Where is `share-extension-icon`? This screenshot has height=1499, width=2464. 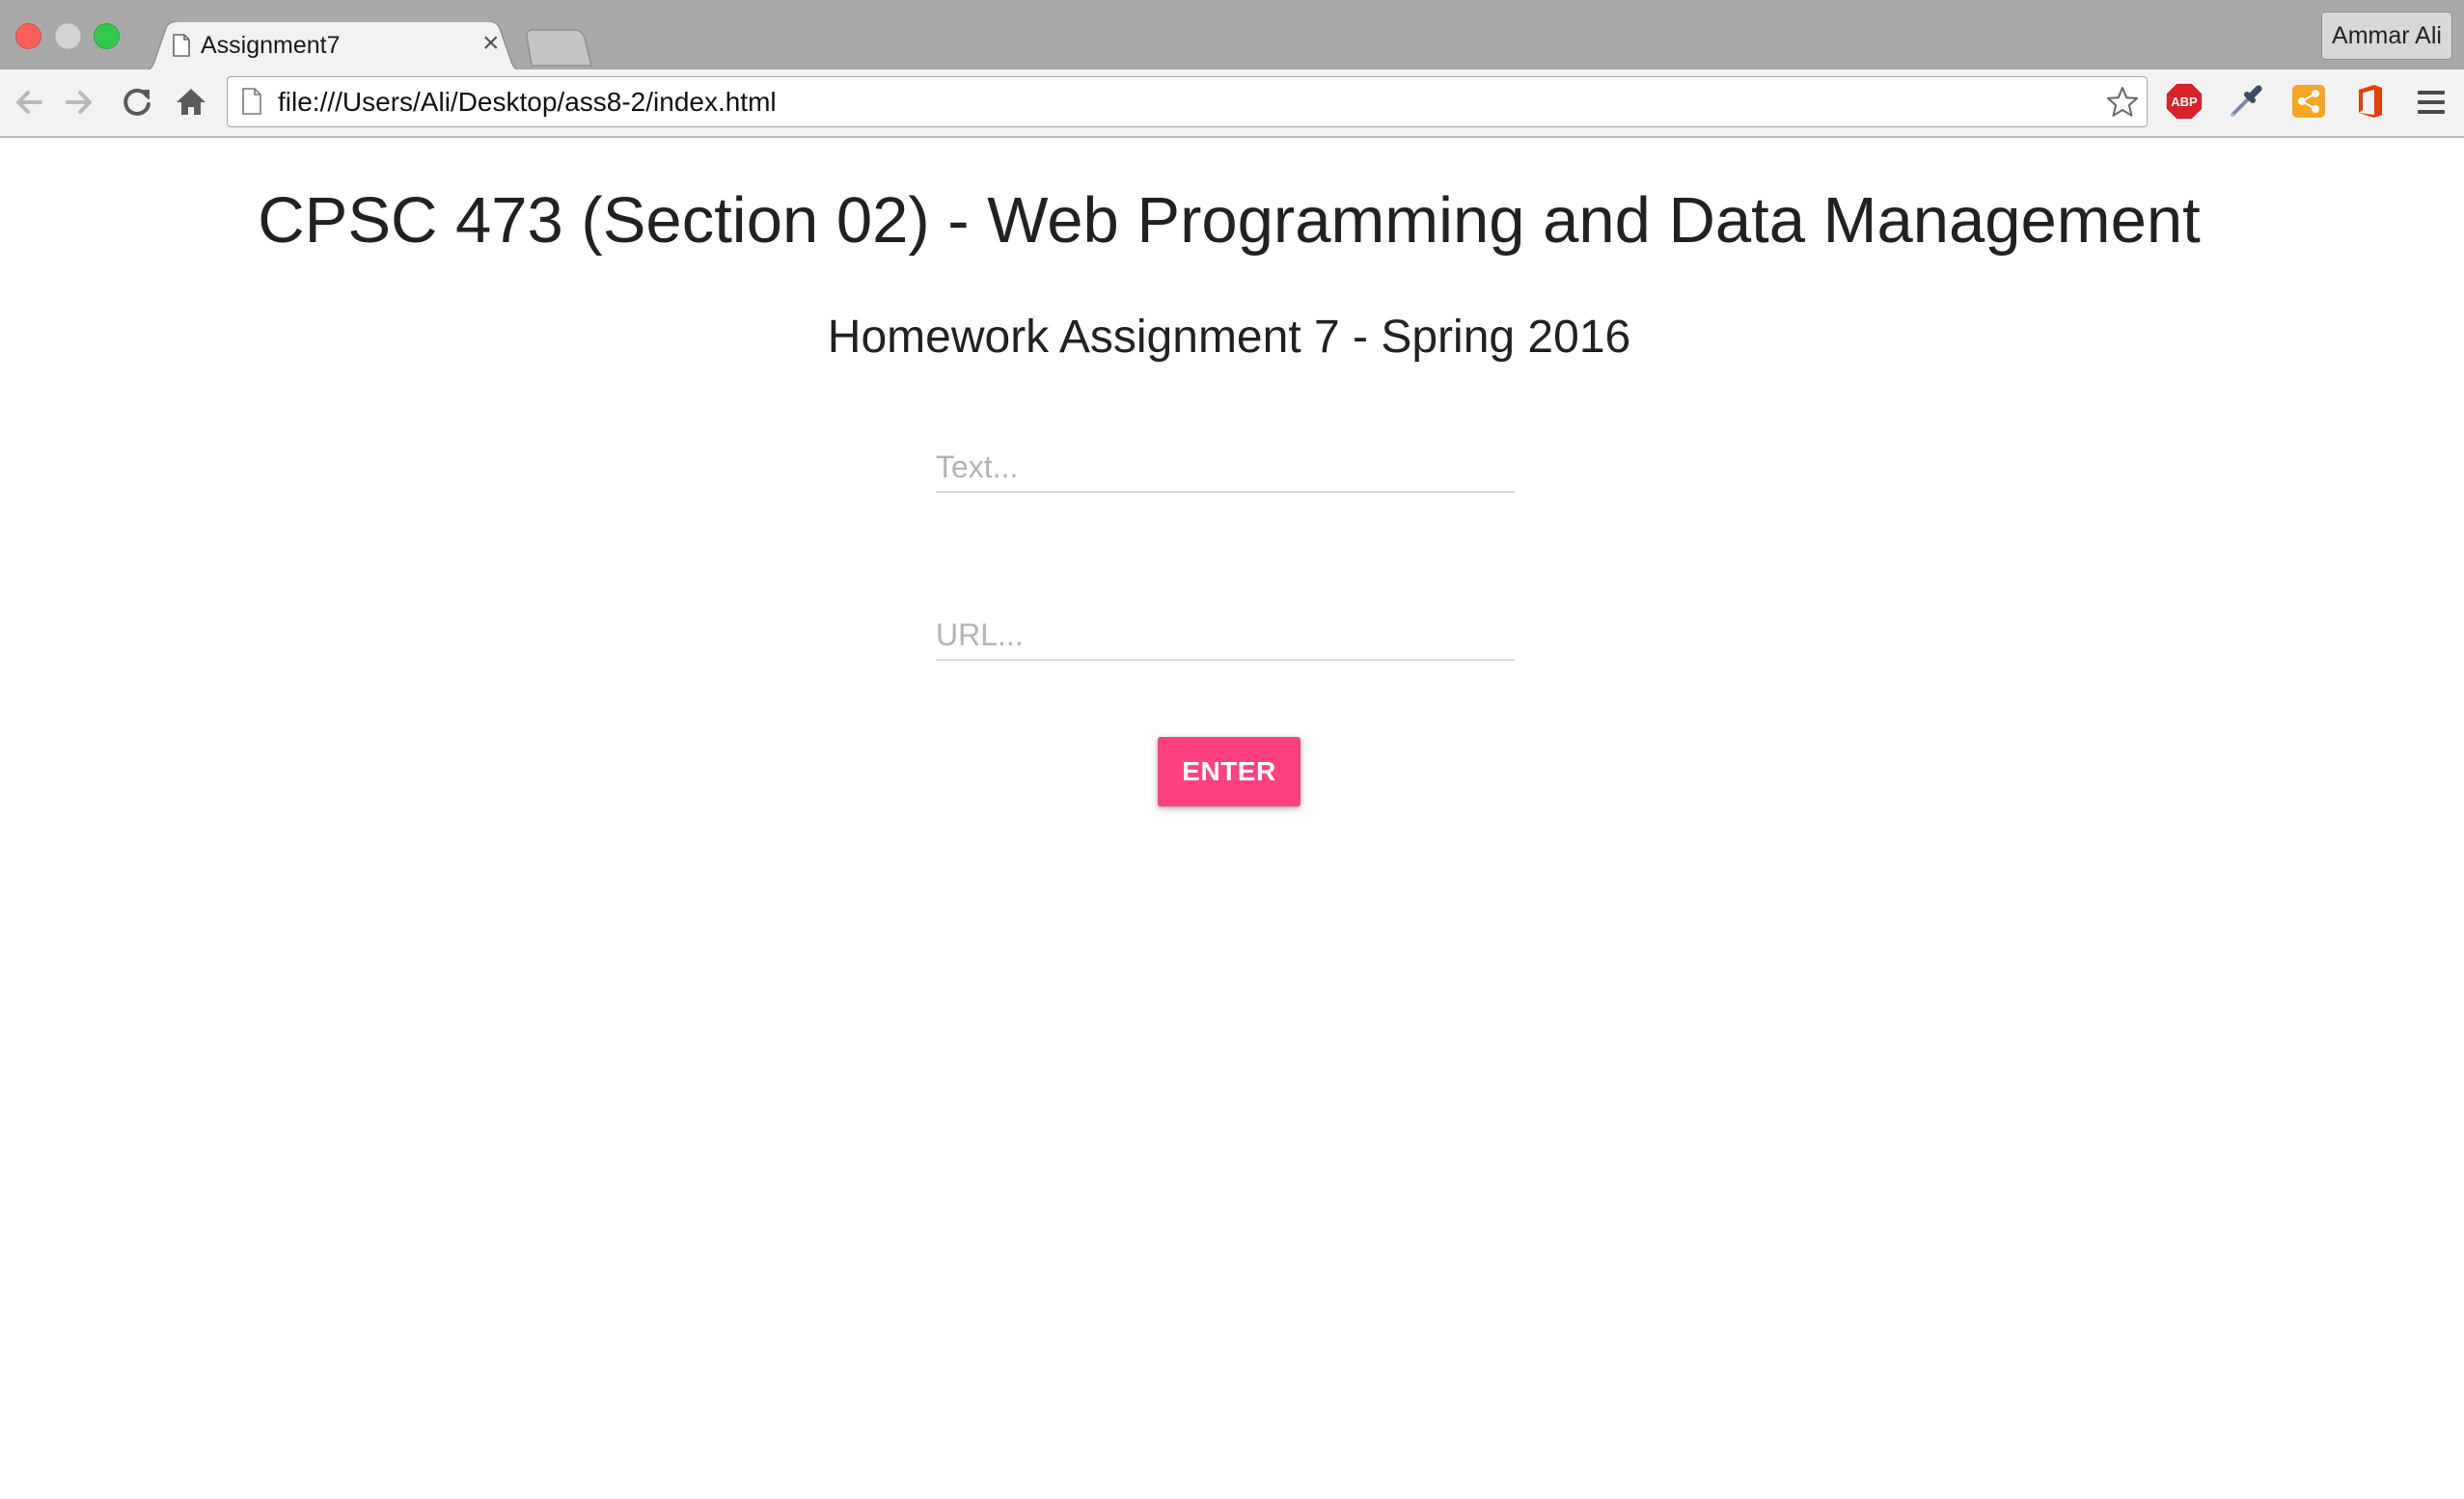 share-extension-icon is located at coordinates (2308, 103).